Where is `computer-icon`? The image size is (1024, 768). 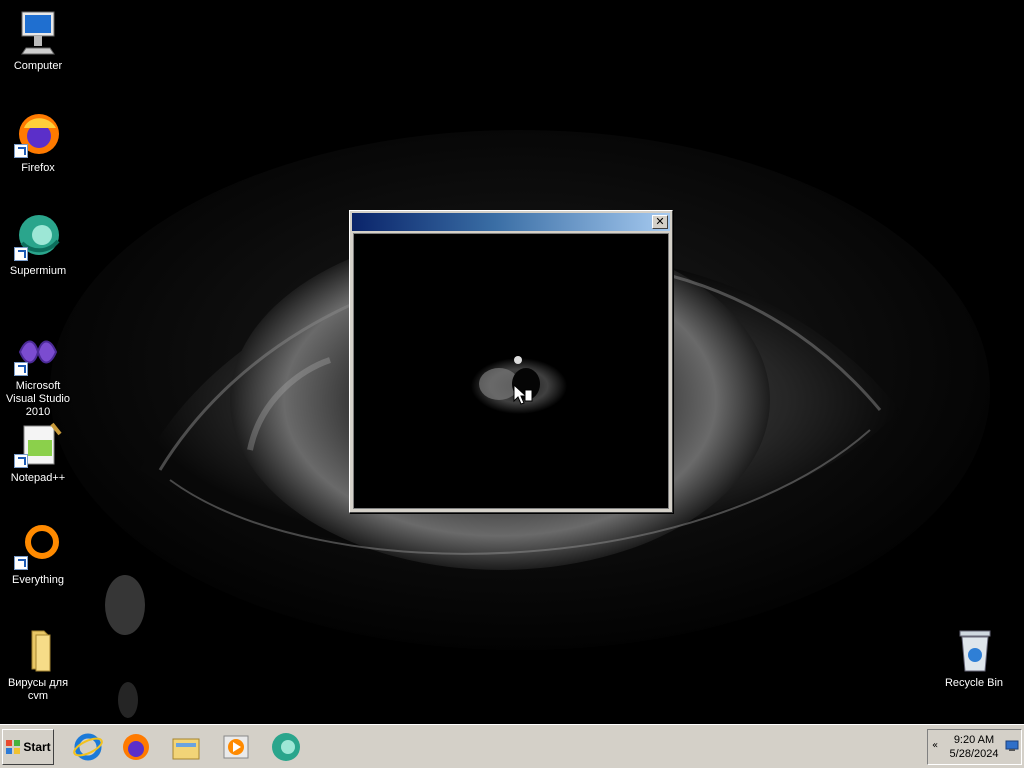 computer-icon is located at coordinates (38, 32).